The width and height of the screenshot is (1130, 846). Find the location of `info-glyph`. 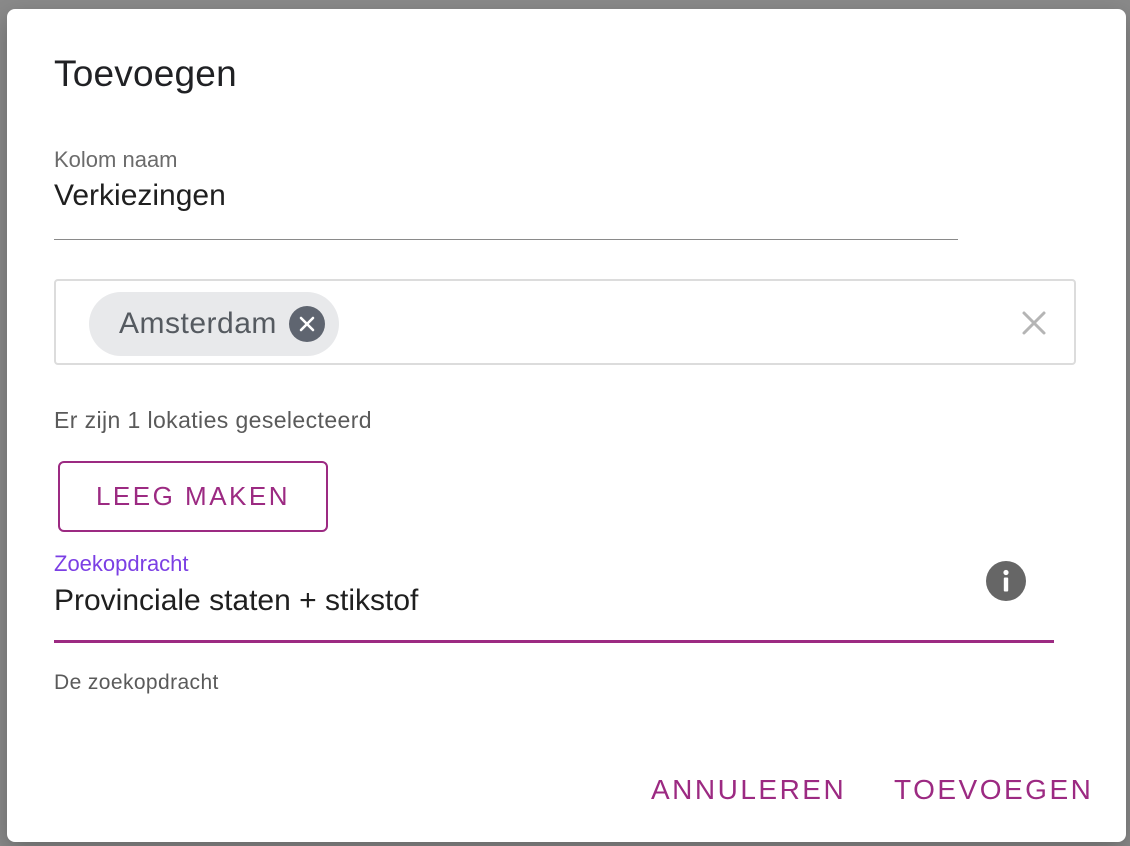

info-glyph is located at coordinates (1006, 580).